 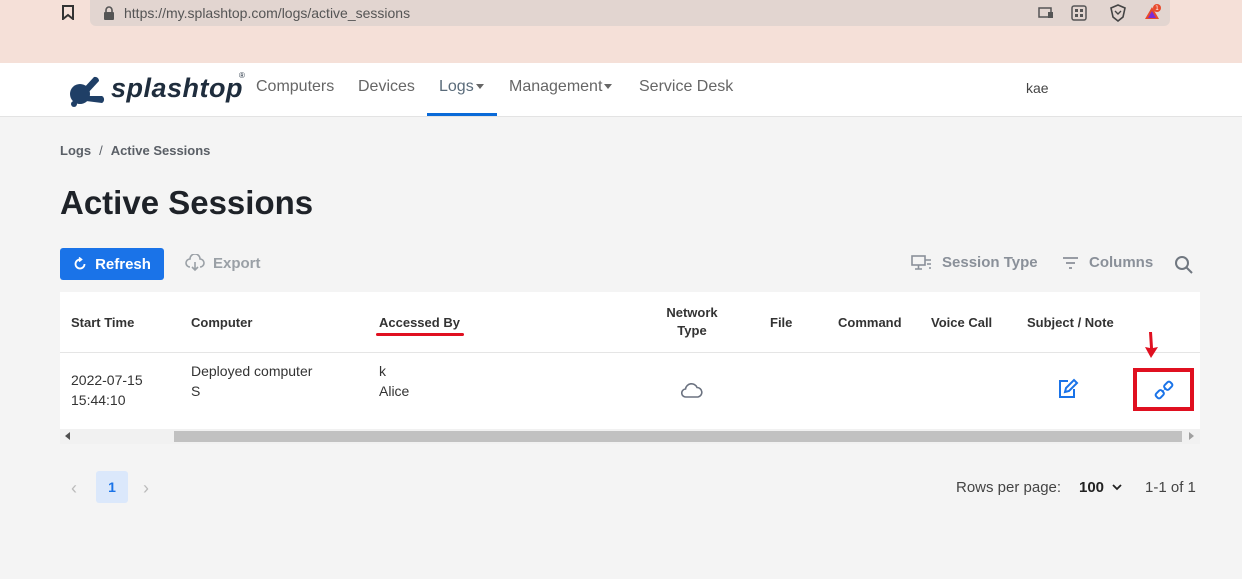 What do you see at coordinates (295, 87) in the screenshot?
I see `nav-computers: Computers` at bounding box center [295, 87].